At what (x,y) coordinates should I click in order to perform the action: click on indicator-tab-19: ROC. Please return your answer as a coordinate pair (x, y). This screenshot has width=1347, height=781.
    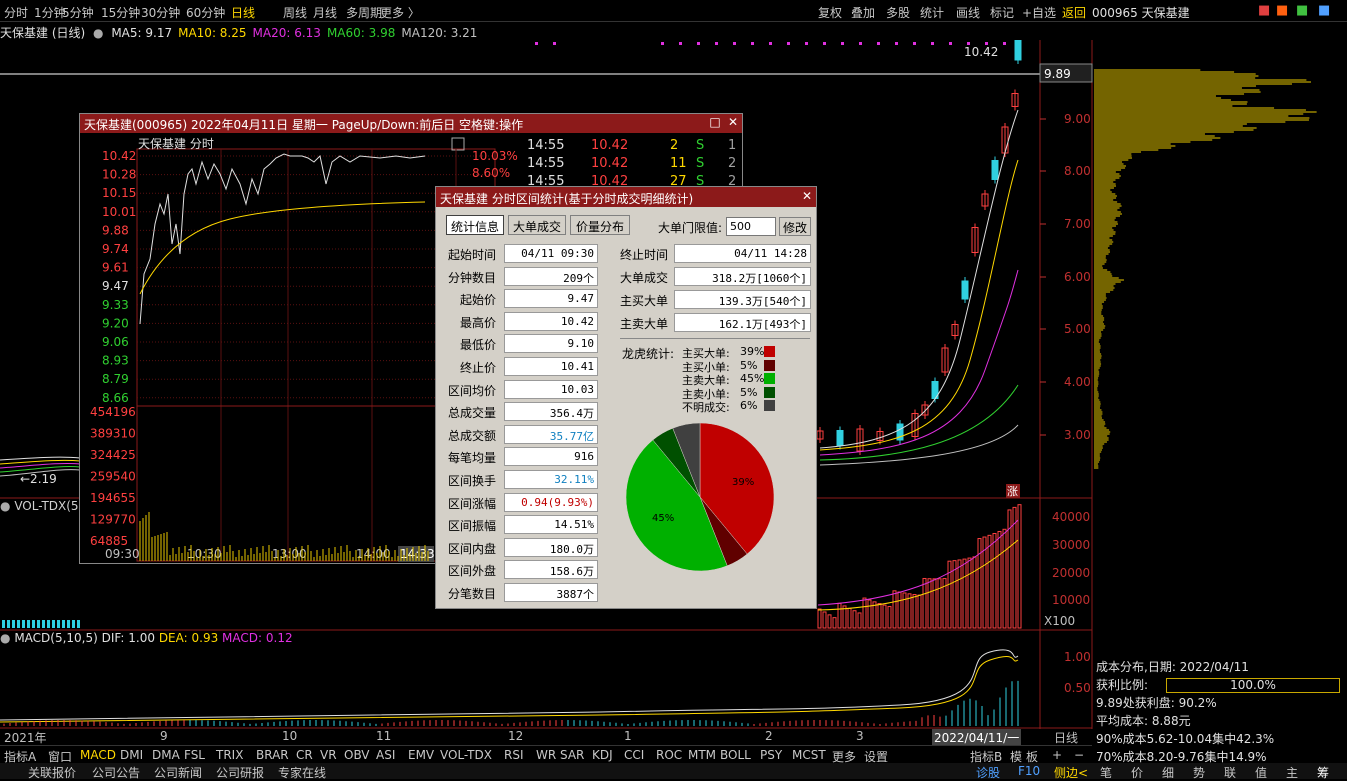
    Looking at the image, I should click on (669, 755).